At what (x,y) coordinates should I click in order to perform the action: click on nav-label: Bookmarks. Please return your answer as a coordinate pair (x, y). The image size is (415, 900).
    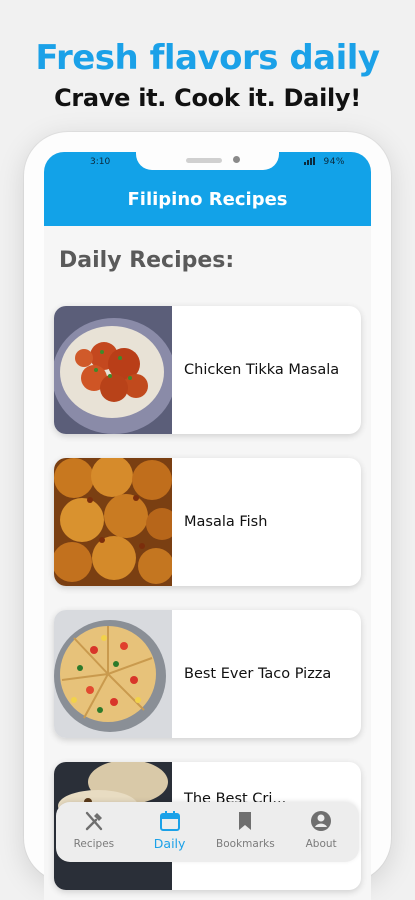
    Looking at the image, I should click on (245, 844).